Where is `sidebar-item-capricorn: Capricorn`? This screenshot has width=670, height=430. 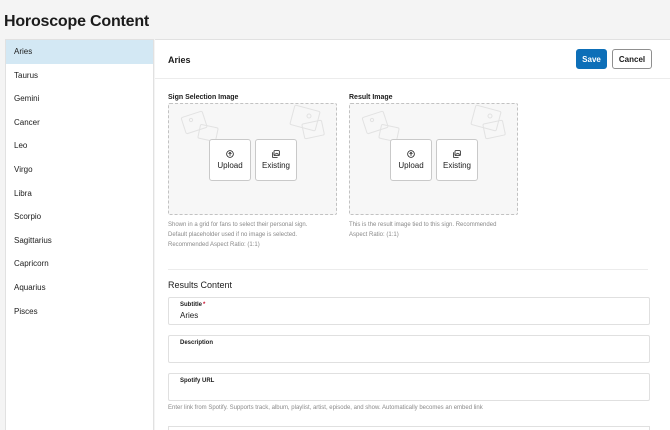 sidebar-item-capricorn: Capricorn is located at coordinates (79, 264).